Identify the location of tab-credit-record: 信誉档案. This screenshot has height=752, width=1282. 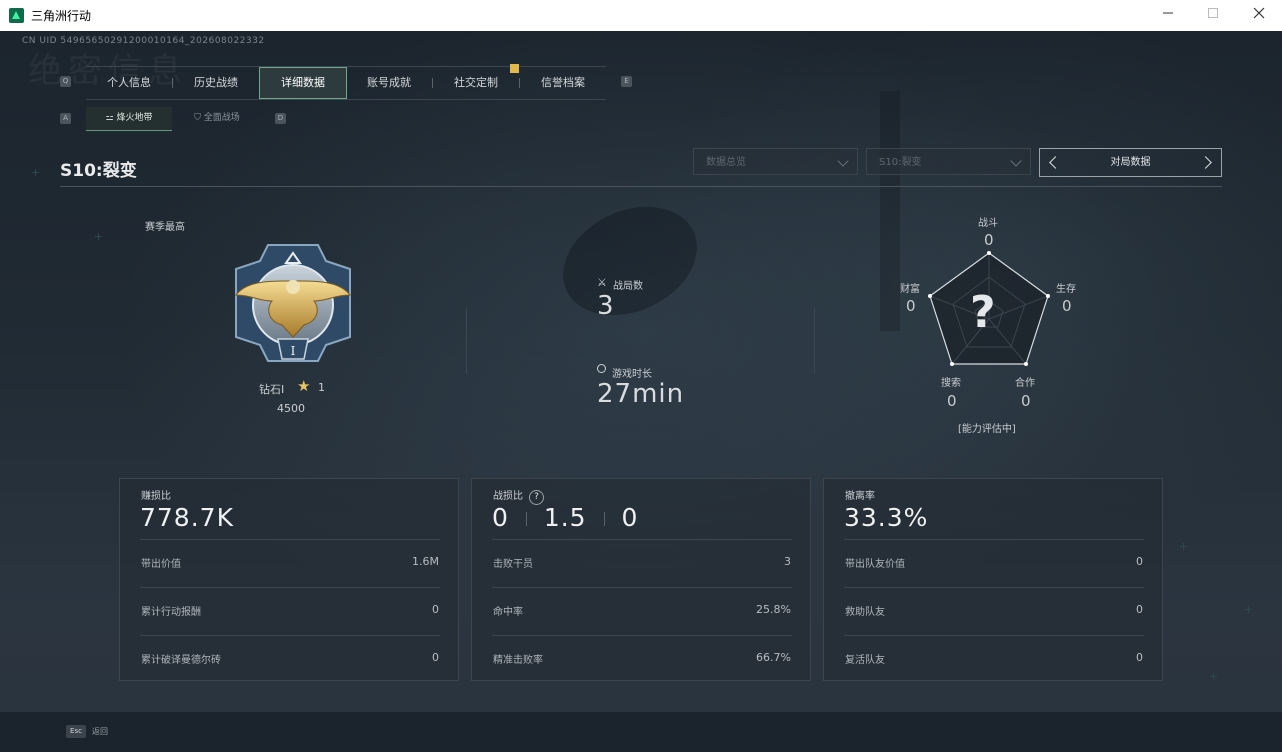
(563, 83).